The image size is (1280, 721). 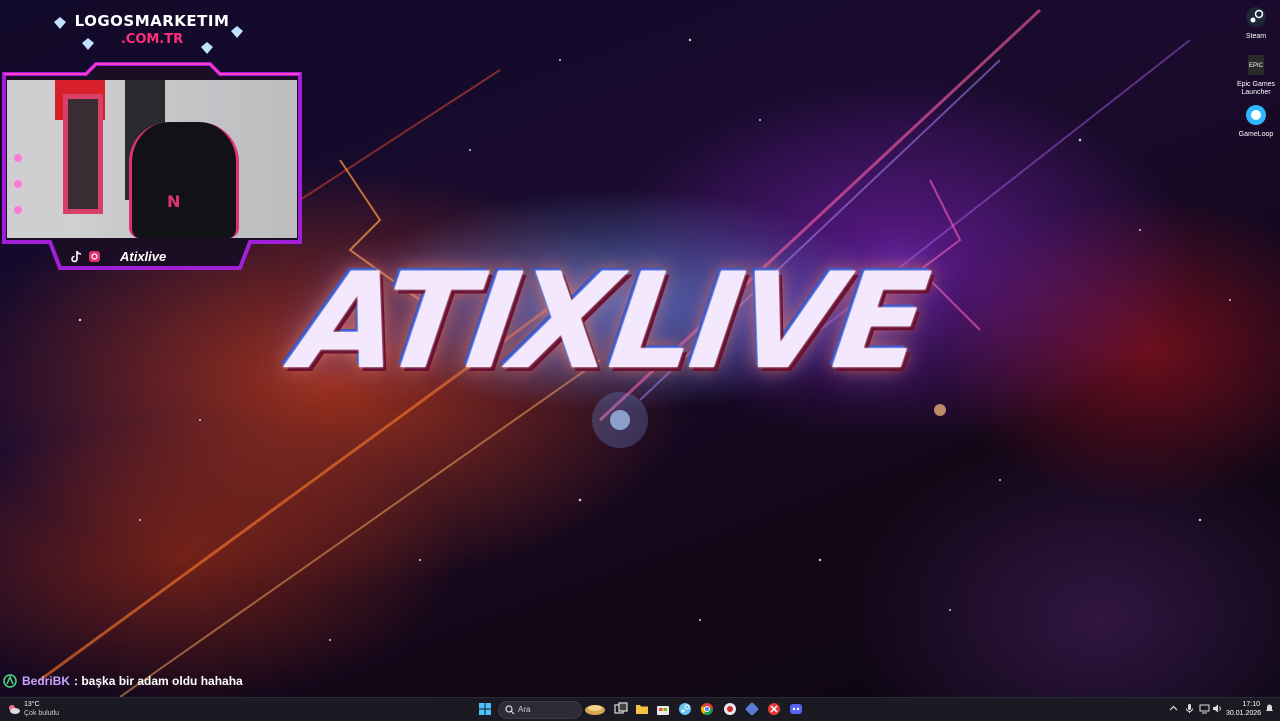 What do you see at coordinates (32, 704) in the screenshot?
I see `weather-temp: 13°C` at bounding box center [32, 704].